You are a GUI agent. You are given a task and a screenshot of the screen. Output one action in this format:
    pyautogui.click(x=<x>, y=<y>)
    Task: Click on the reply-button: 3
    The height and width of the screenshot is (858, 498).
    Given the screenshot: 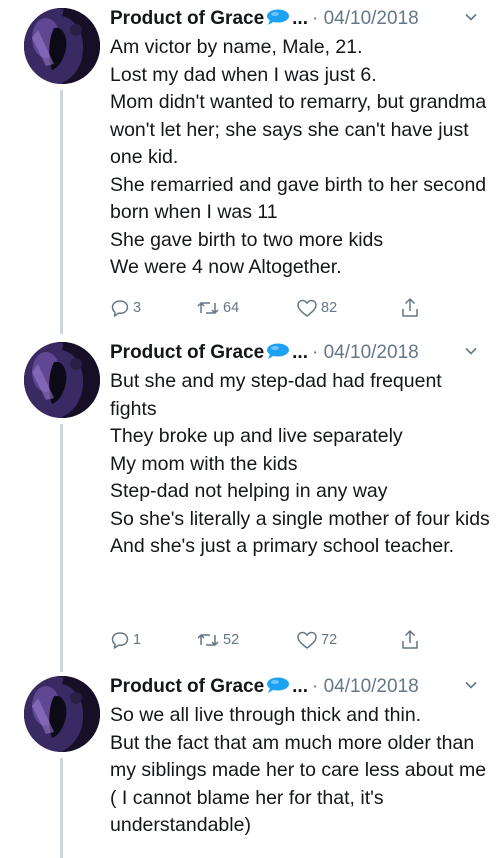 What is the action you would take?
    pyautogui.click(x=125, y=308)
    